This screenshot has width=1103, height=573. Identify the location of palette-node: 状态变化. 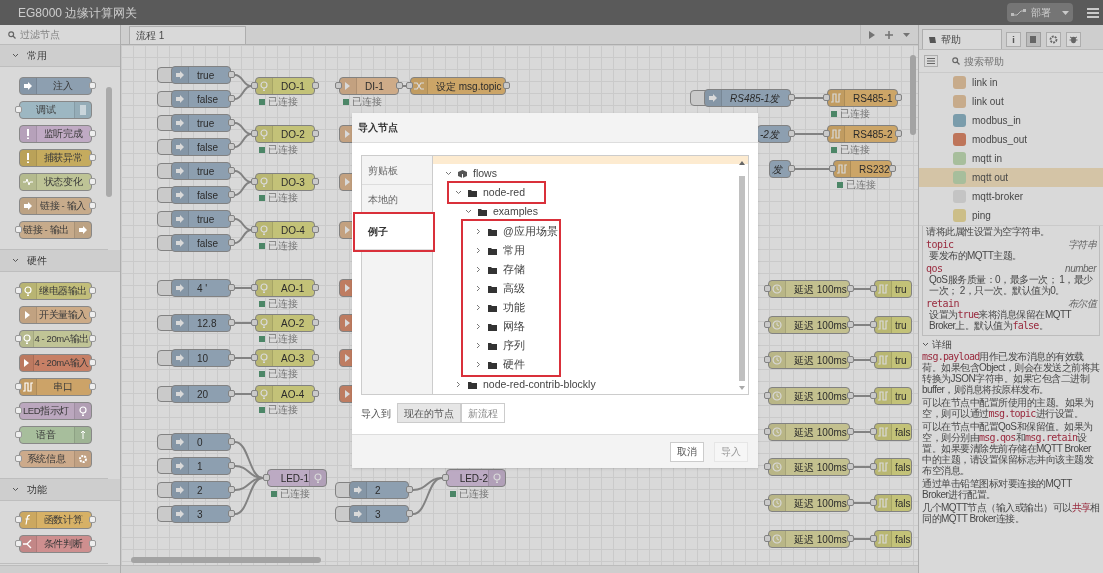
(55, 182).